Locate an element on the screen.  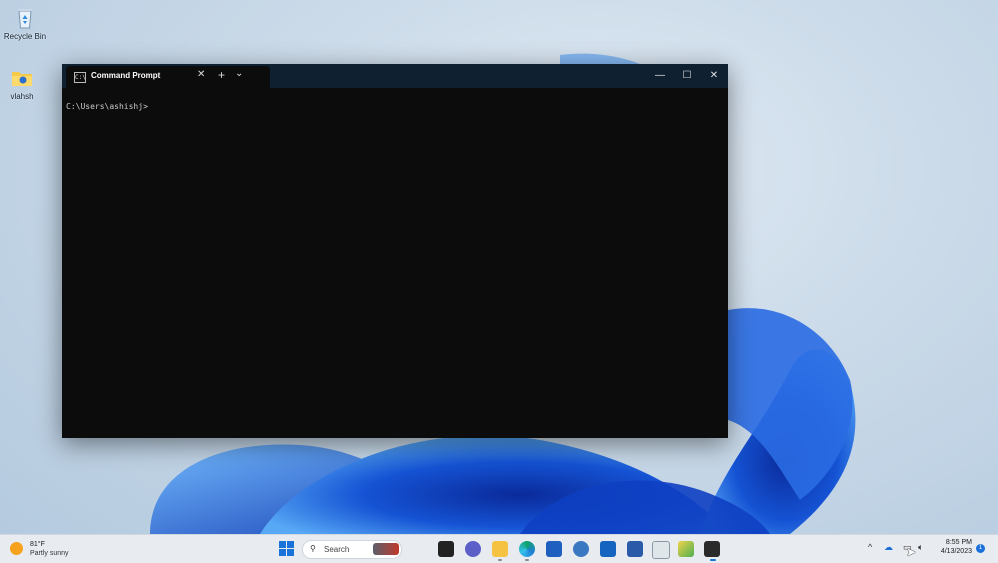
maximize-button: ☐ is located at coordinates (687, 76).